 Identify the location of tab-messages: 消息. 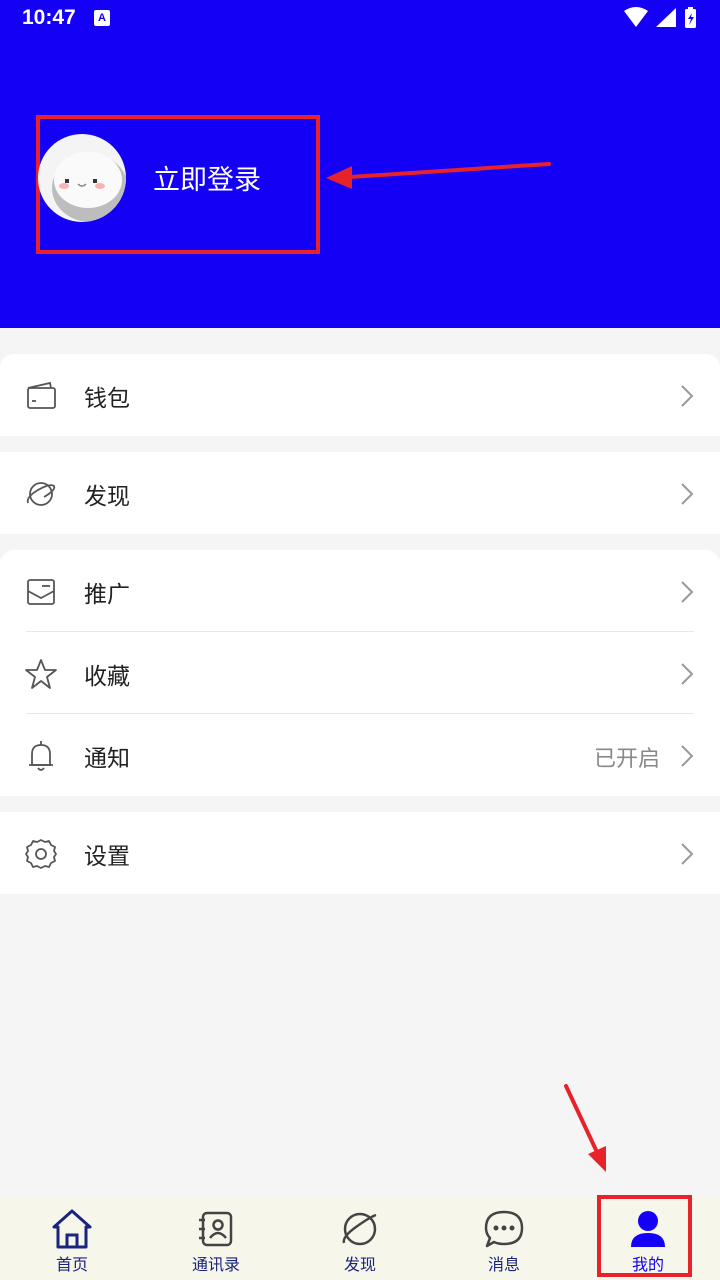
(504, 1238).